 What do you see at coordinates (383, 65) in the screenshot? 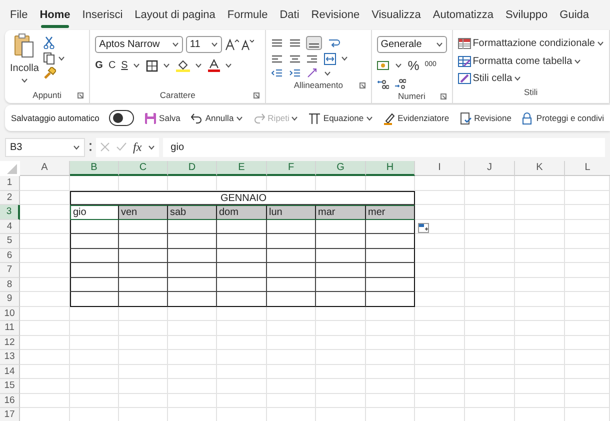
I see `currency-format-icon` at bounding box center [383, 65].